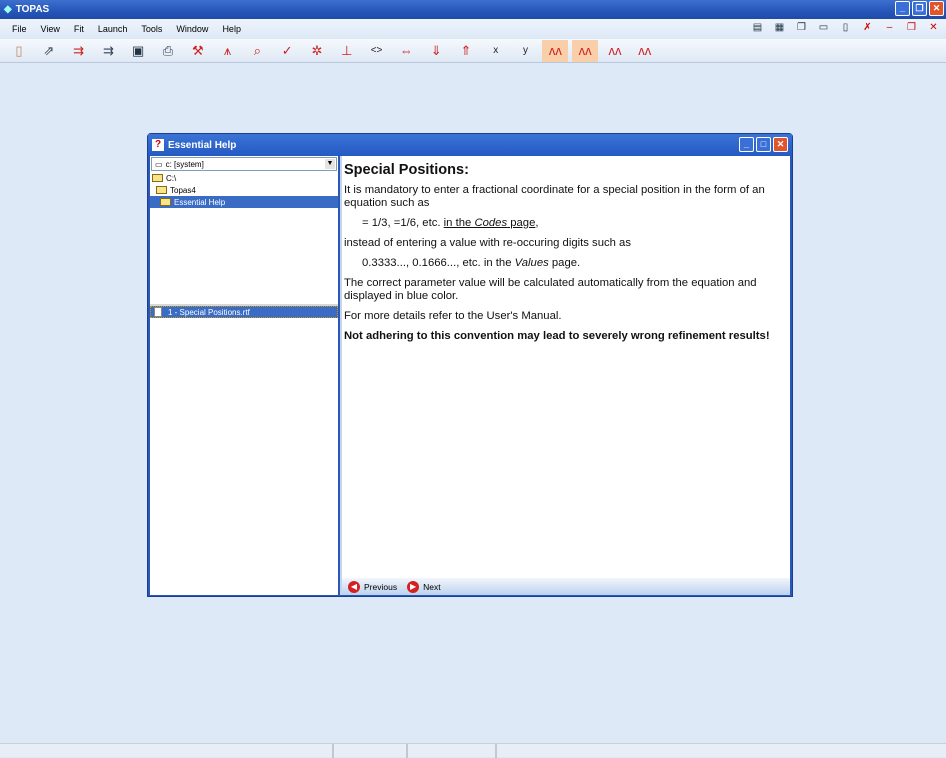 Image resolution: width=946 pixels, height=758 pixels. I want to click on close-all-icon: ✗, so click(867, 28).